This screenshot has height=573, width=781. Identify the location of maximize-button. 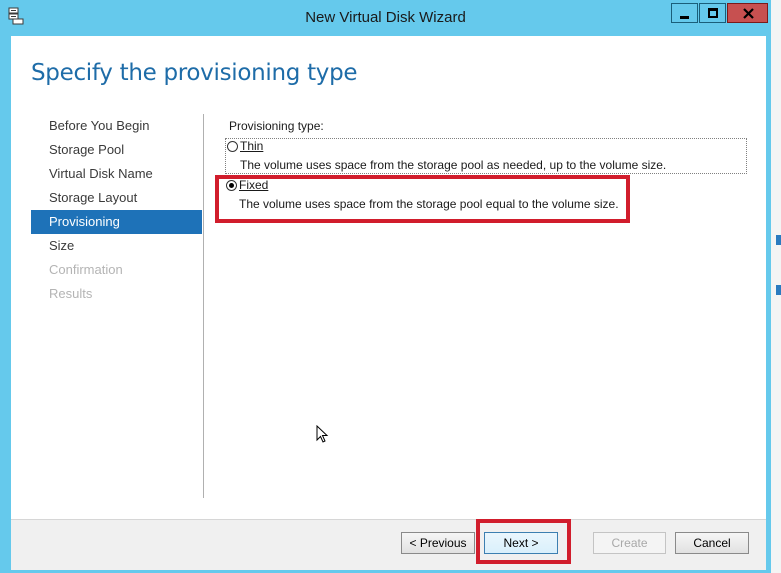
(712, 13).